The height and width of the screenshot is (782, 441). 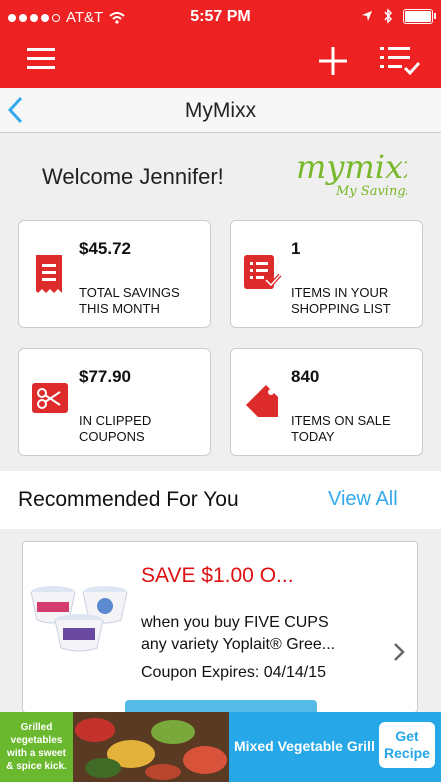 What do you see at coordinates (333, 61) in the screenshot?
I see `plus-icon` at bounding box center [333, 61].